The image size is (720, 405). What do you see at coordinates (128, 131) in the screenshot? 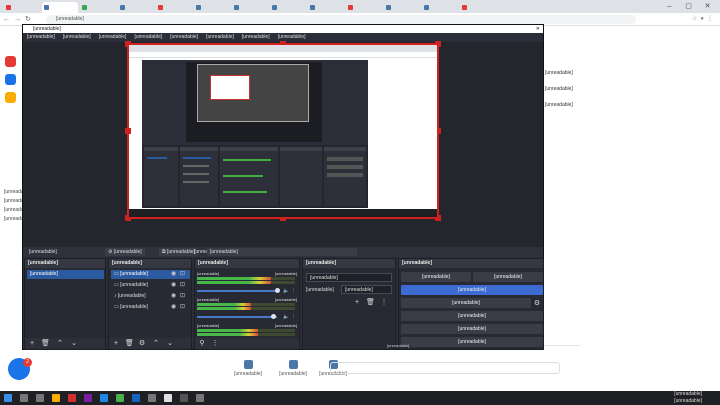
I see `resize-handle` at bounding box center [128, 131].